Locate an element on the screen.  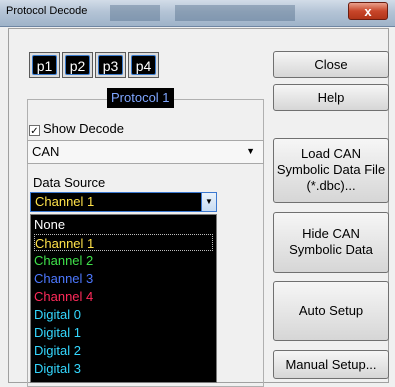
protocol-button-label: p4 is located at coordinates (143, 65).